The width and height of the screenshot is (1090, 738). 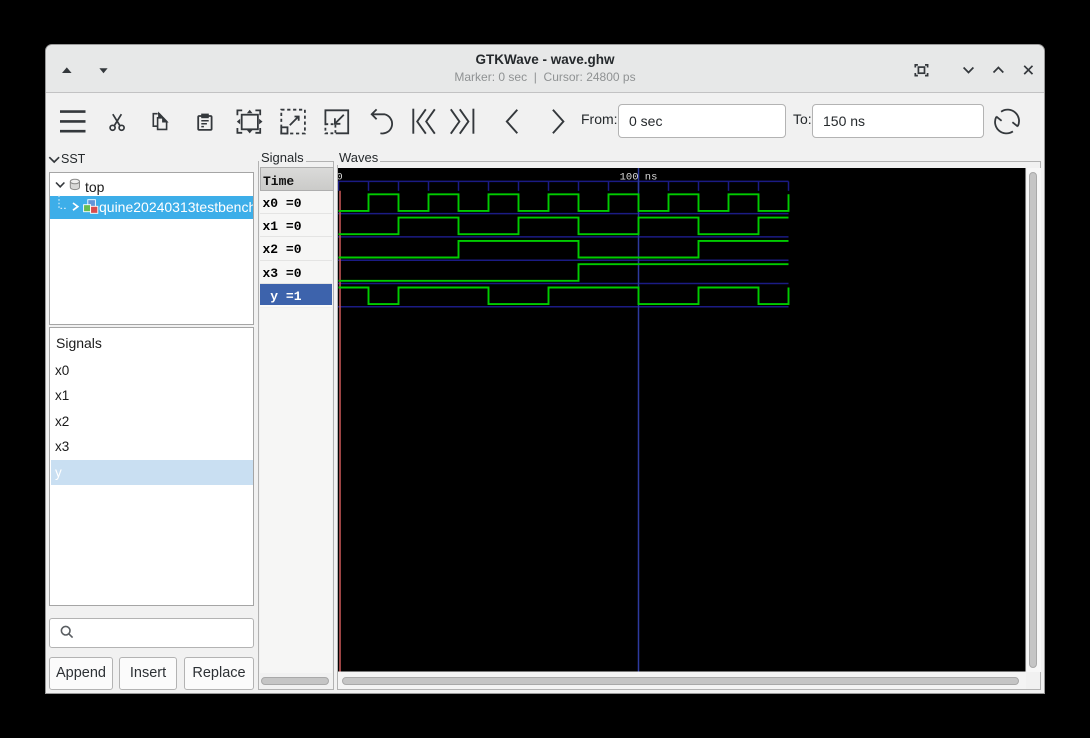 I want to click on svg-text: 100 ns, so click(x=639, y=178).